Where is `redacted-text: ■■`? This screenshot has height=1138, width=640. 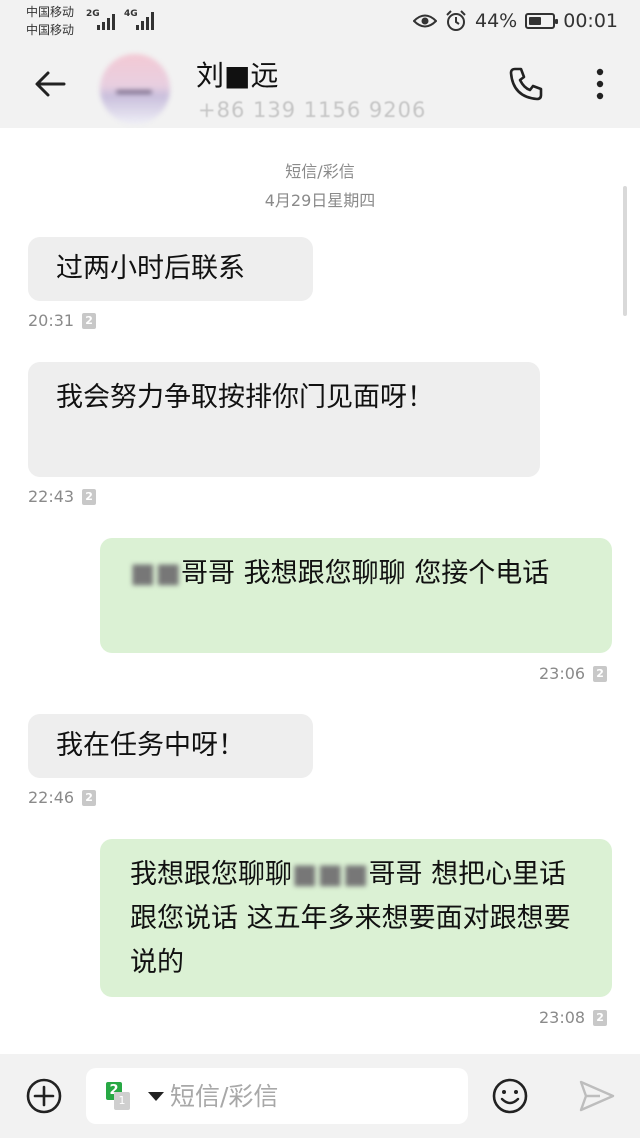 redacted-text: ■■ is located at coordinates (156, 573).